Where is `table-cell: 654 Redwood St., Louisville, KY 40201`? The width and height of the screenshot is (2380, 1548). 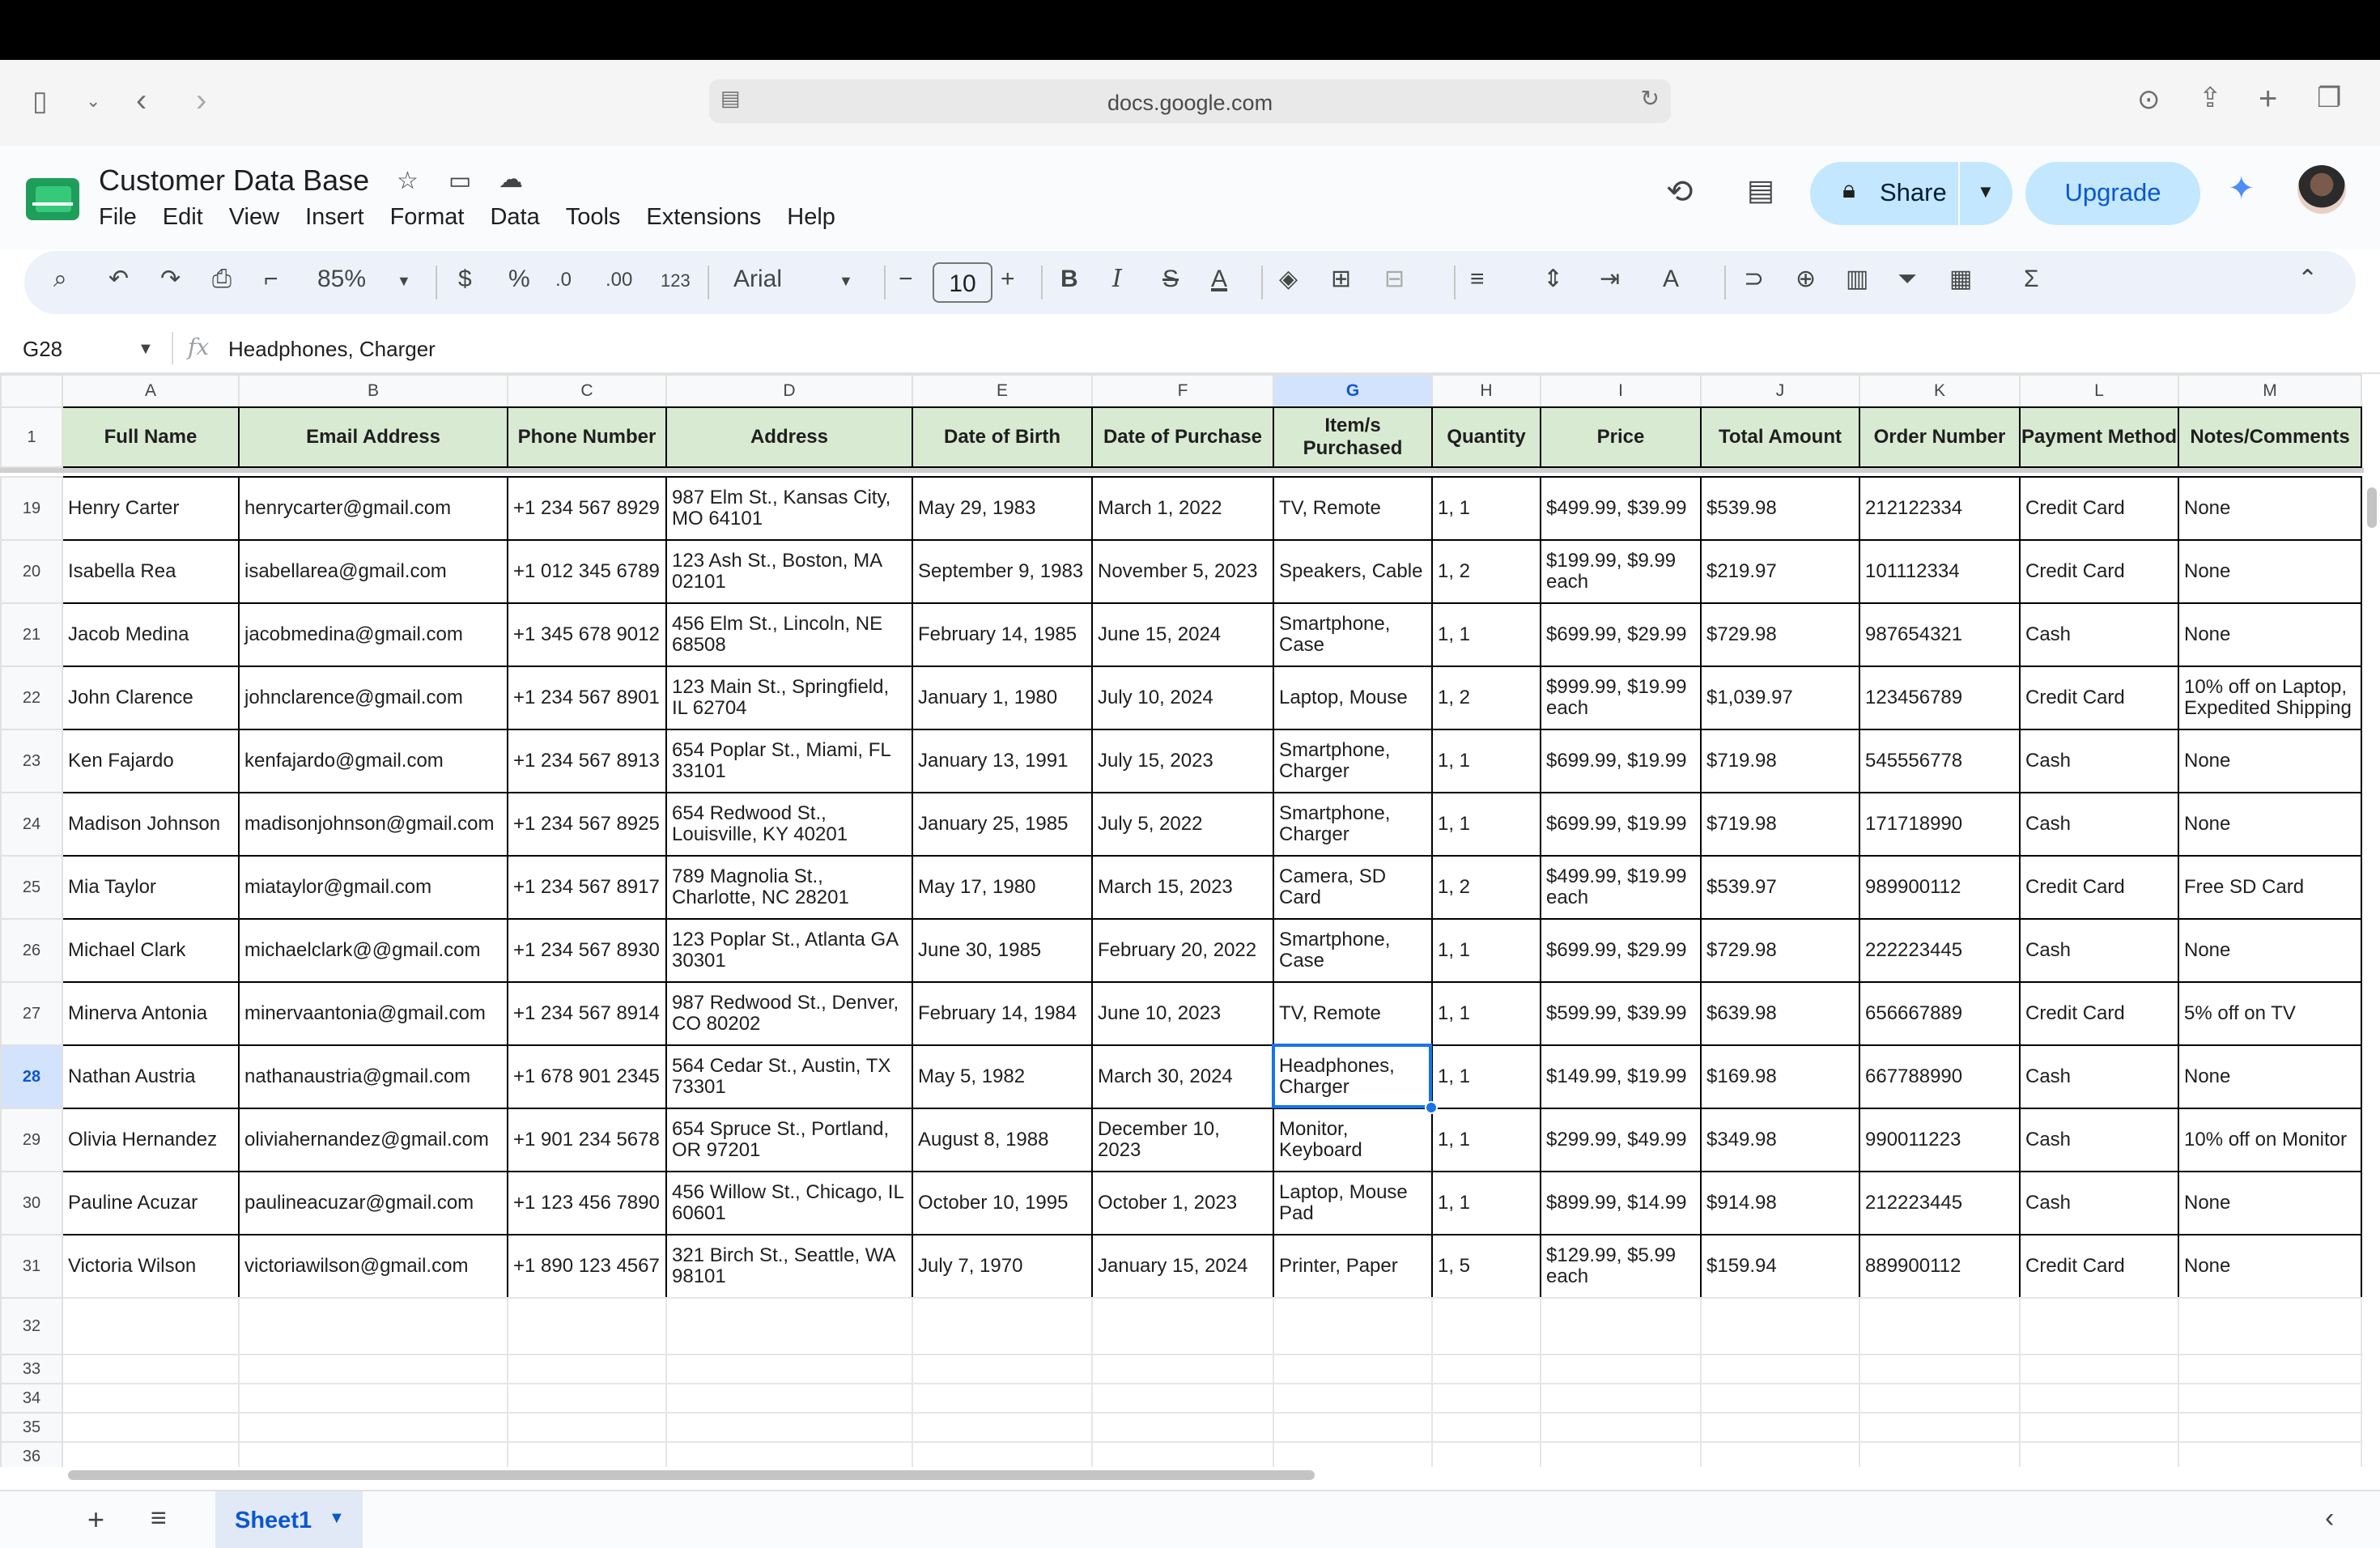 table-cell: 654 Redwood St., Louisville, KY 40201 is located at coordinates (789, 824).